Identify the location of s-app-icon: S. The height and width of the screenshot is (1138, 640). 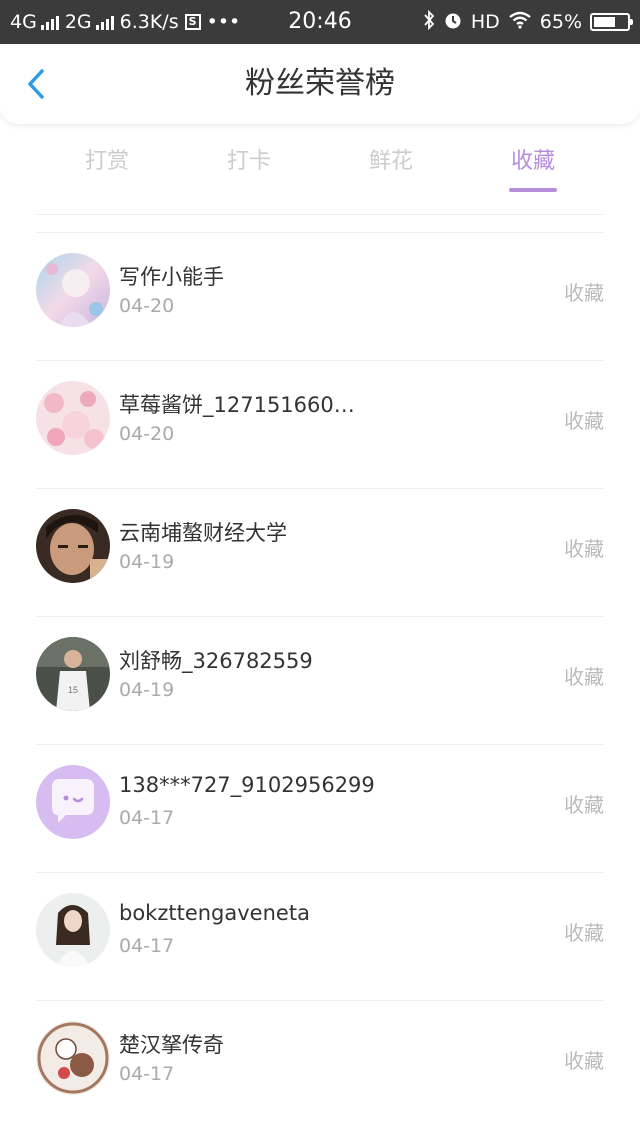
(192, 22).